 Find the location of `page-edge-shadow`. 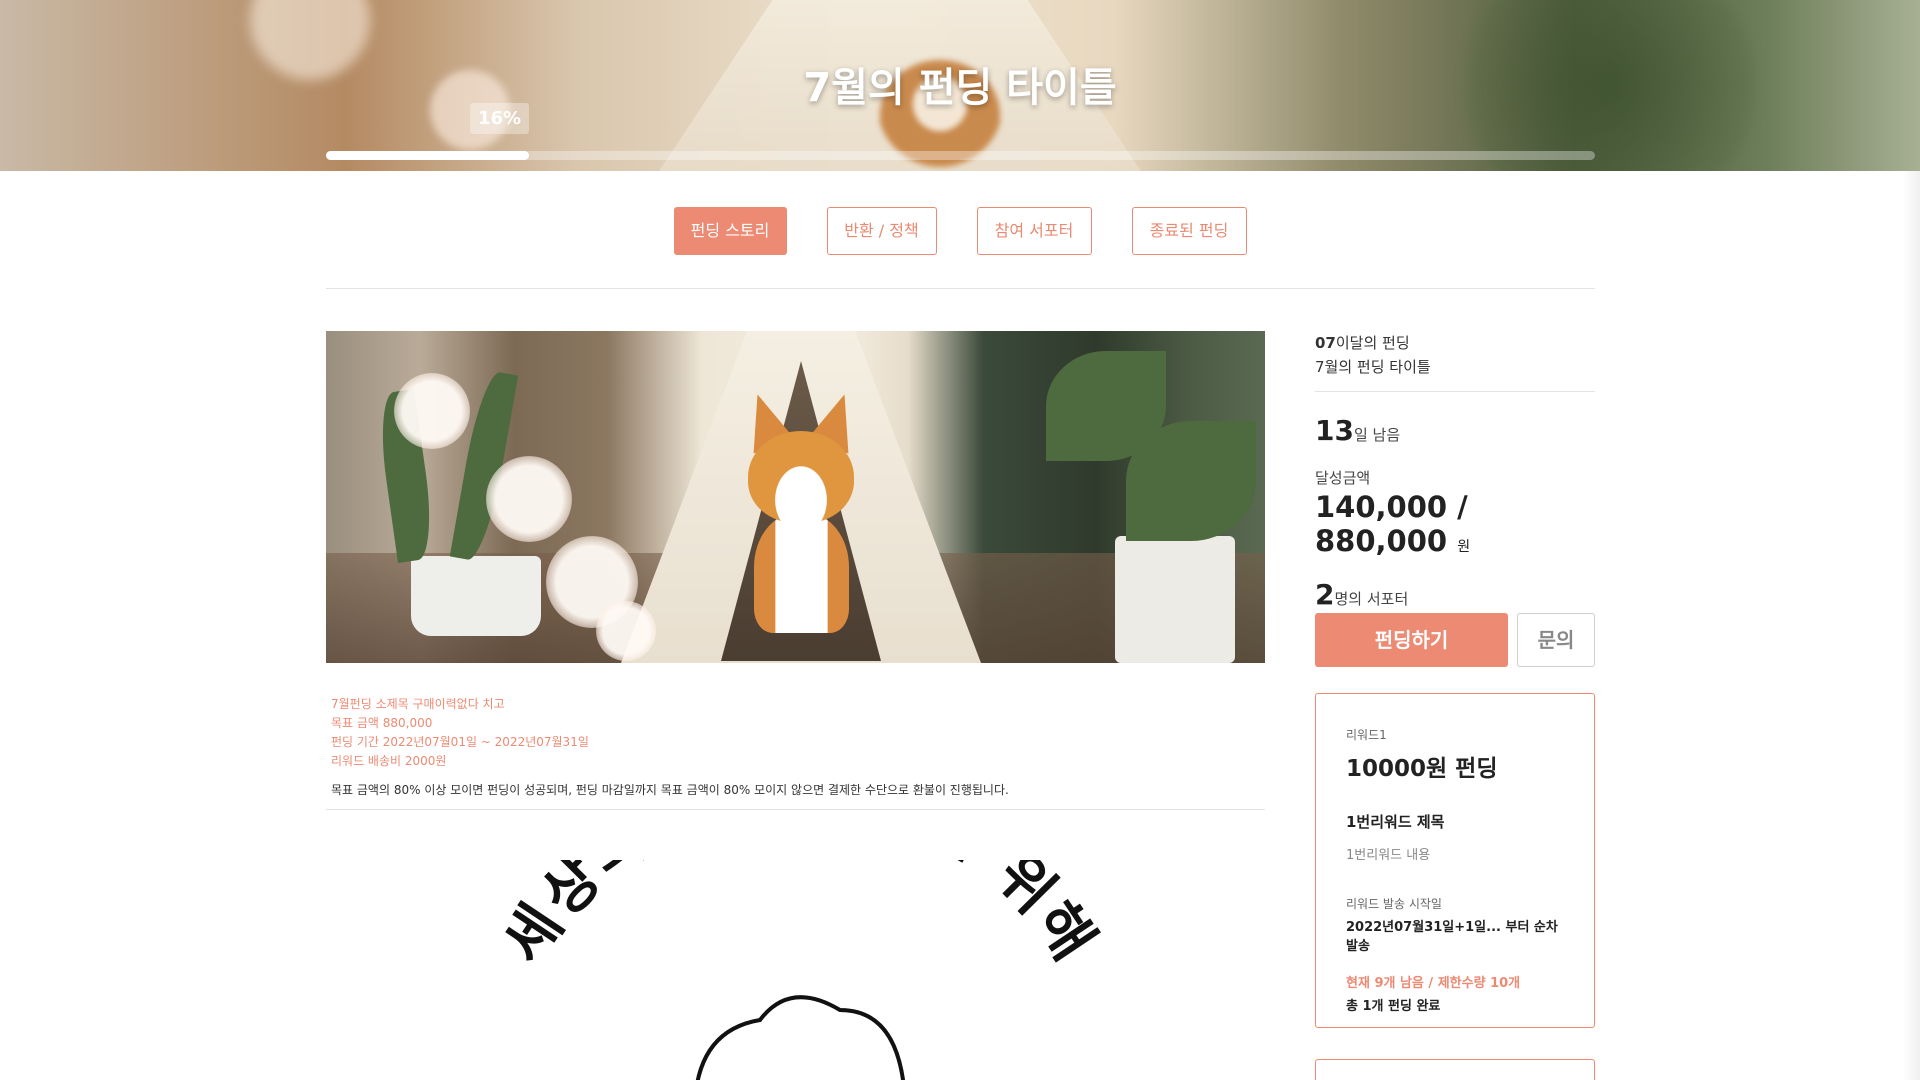

page-edge-shadow is located at coordinates (1911, 625).